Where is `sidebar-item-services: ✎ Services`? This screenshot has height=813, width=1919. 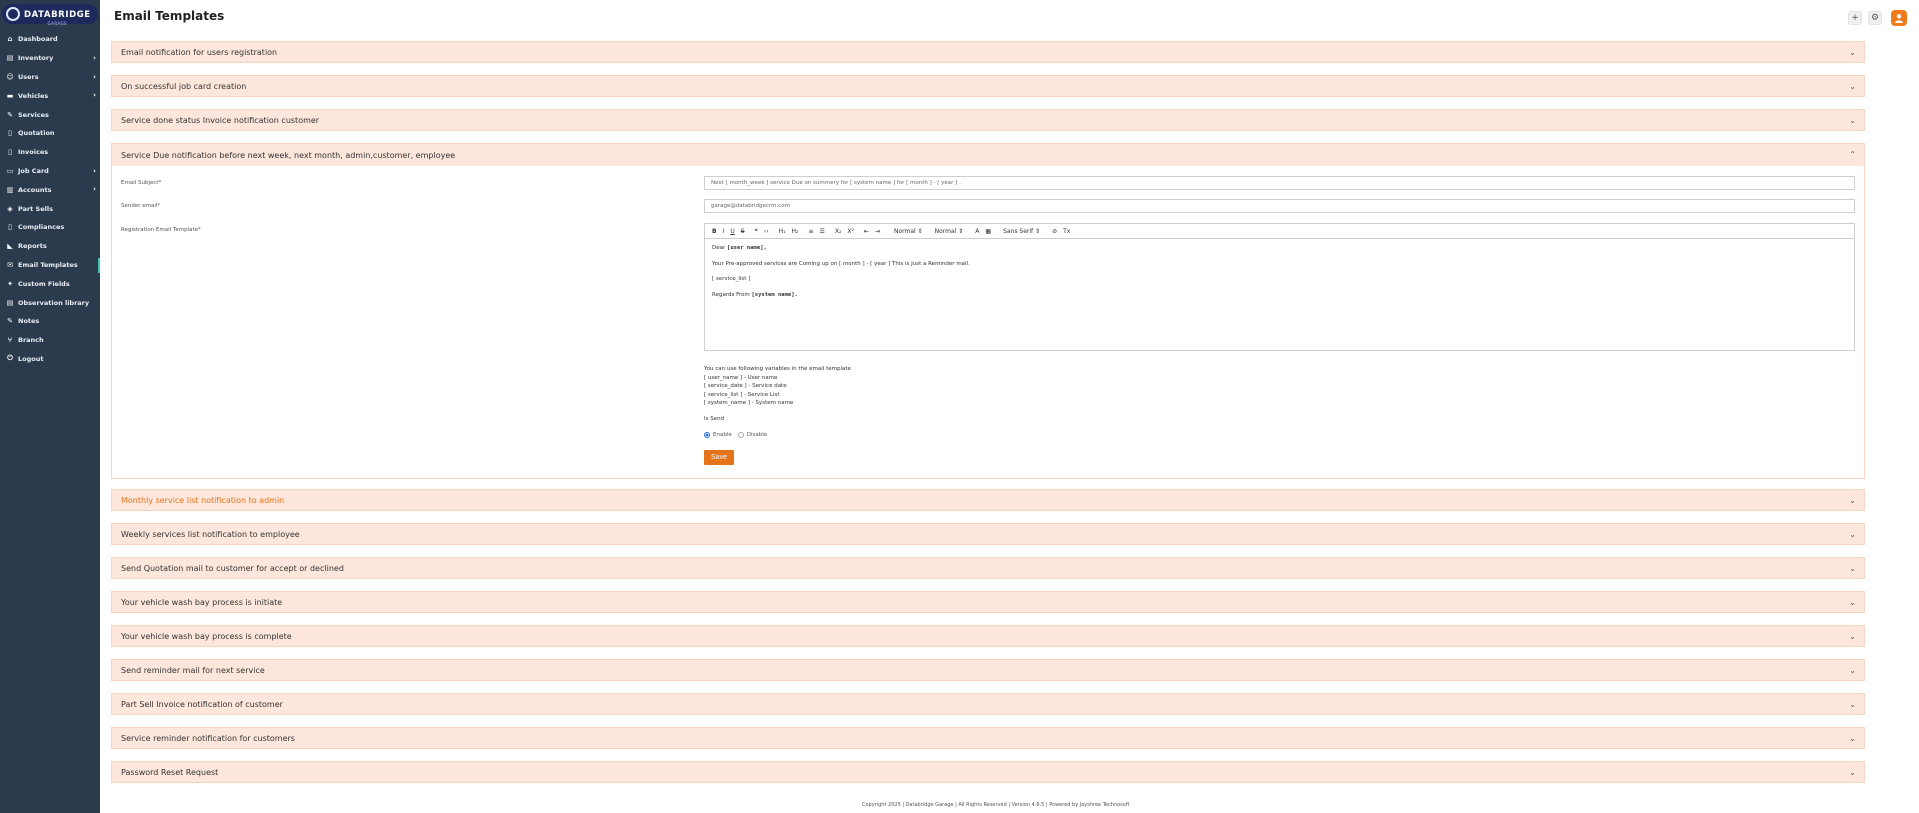 sidebar-item-services: ✎ Services is located at coordinates (50, 114).